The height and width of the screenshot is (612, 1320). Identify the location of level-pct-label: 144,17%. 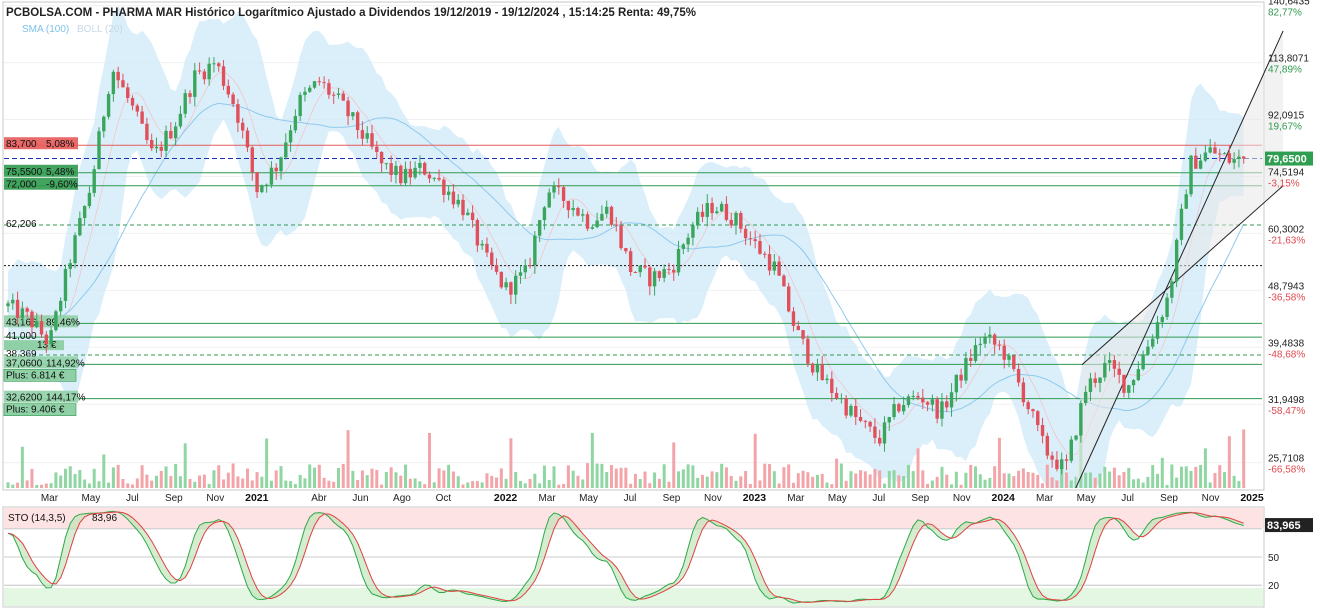
(66, 398).